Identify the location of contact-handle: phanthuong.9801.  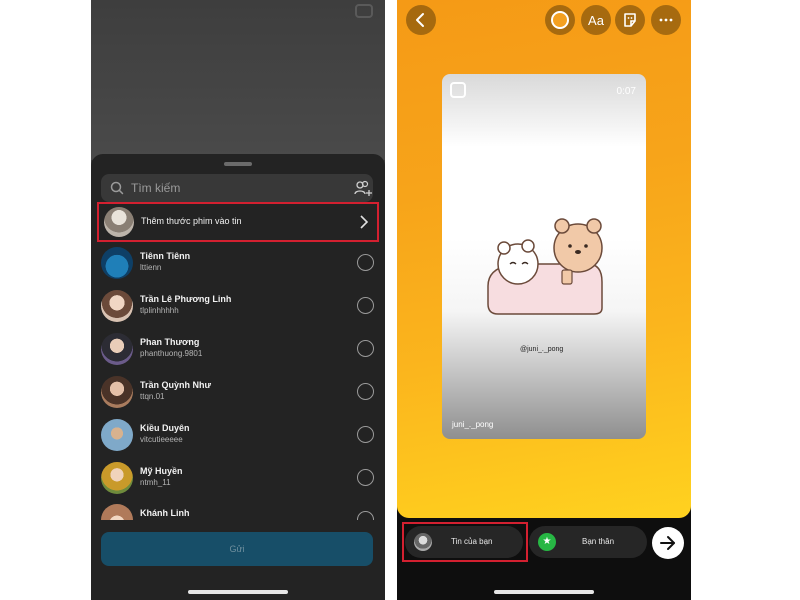
(171, 353).